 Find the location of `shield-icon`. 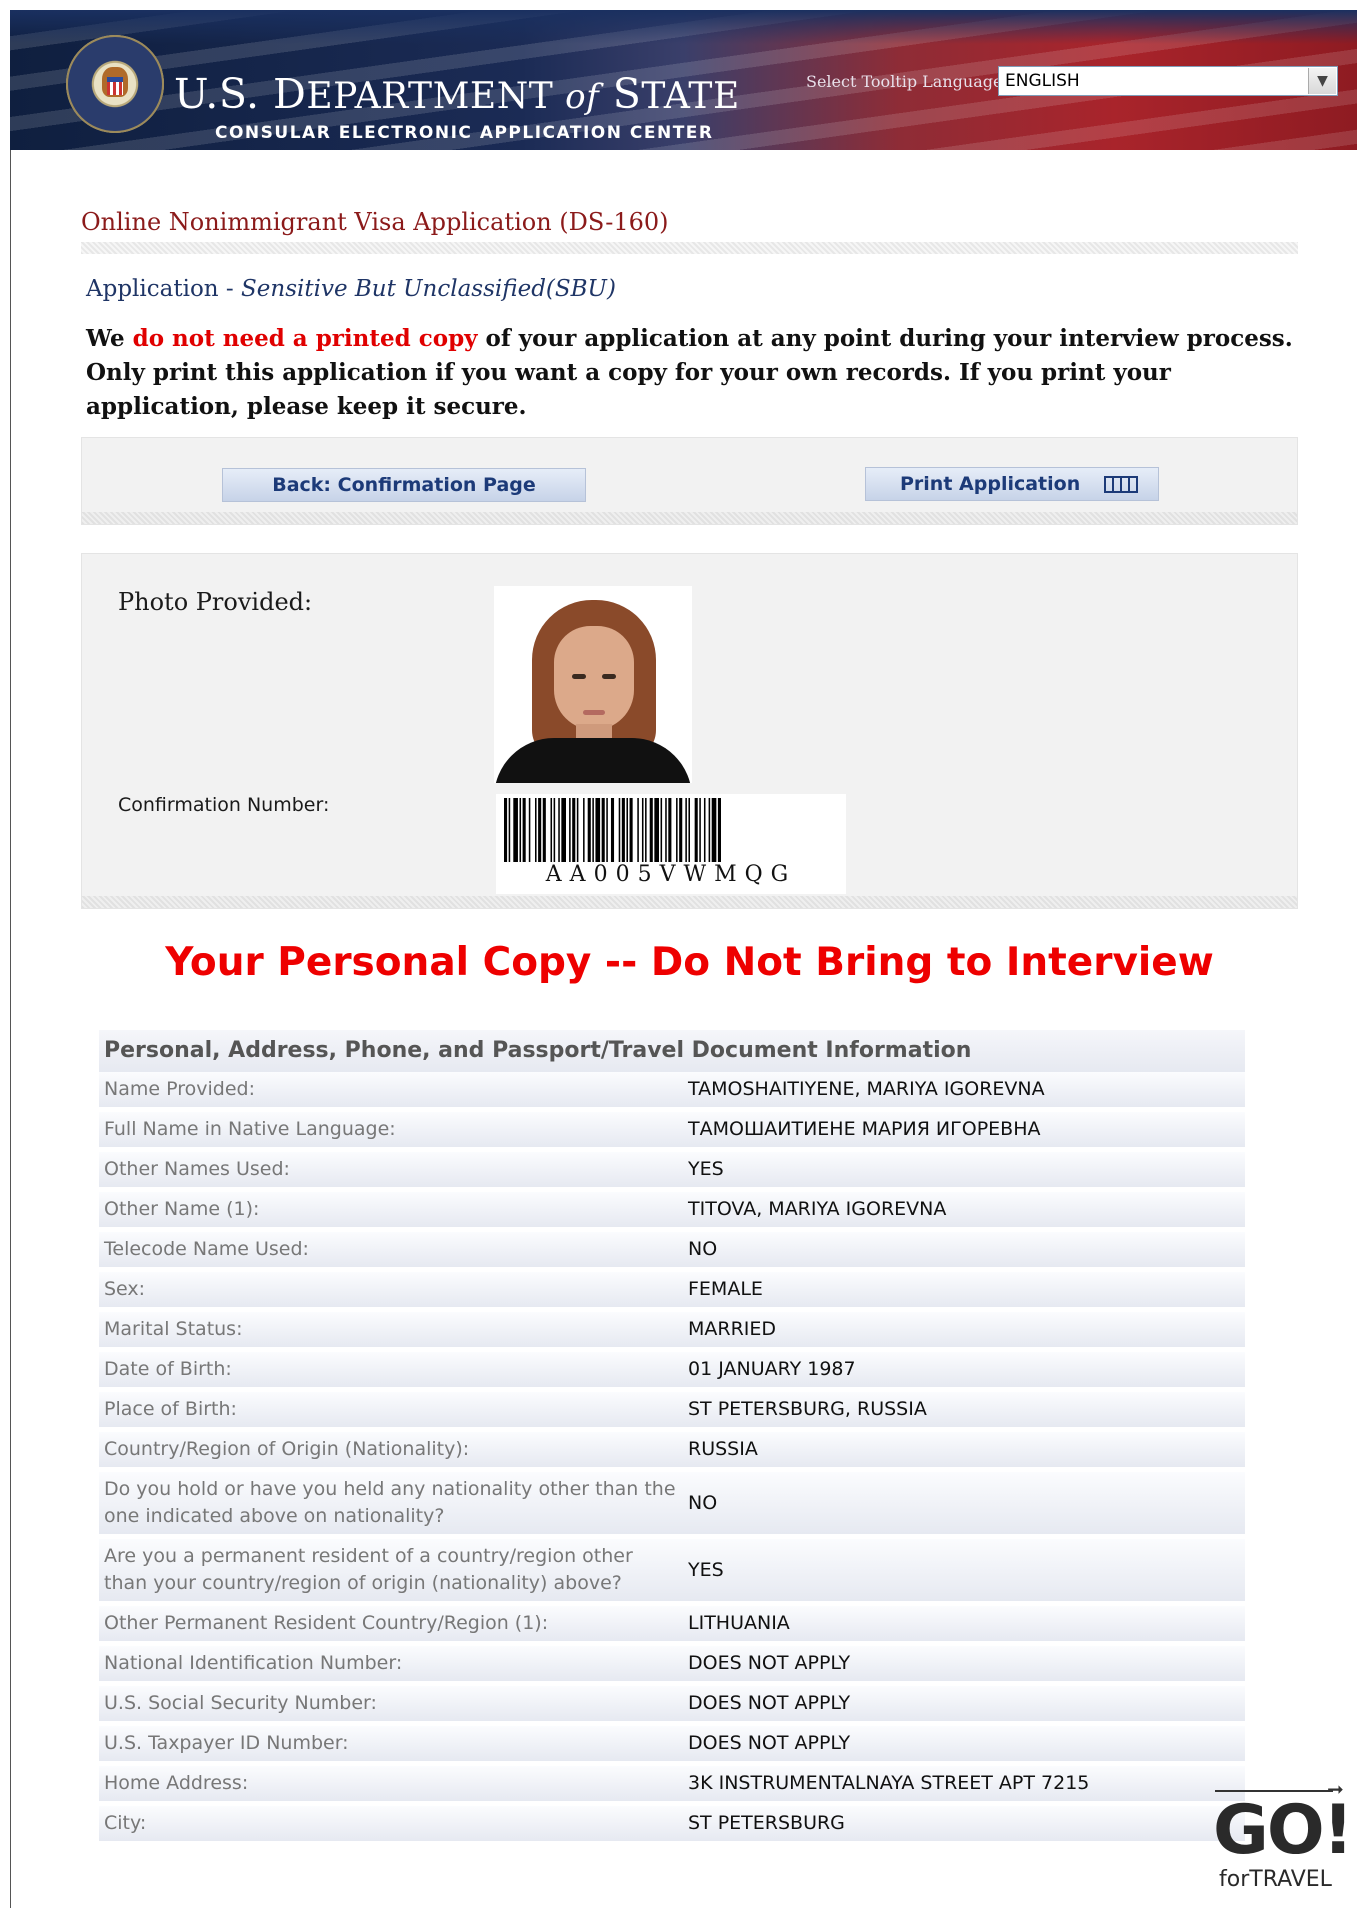

shield-icon is located at coordinates (115, 86).